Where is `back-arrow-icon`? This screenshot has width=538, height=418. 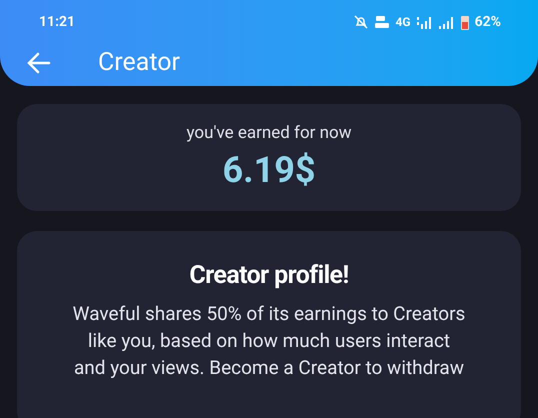 back-arrow-icon is located at coordinates (39, 63).